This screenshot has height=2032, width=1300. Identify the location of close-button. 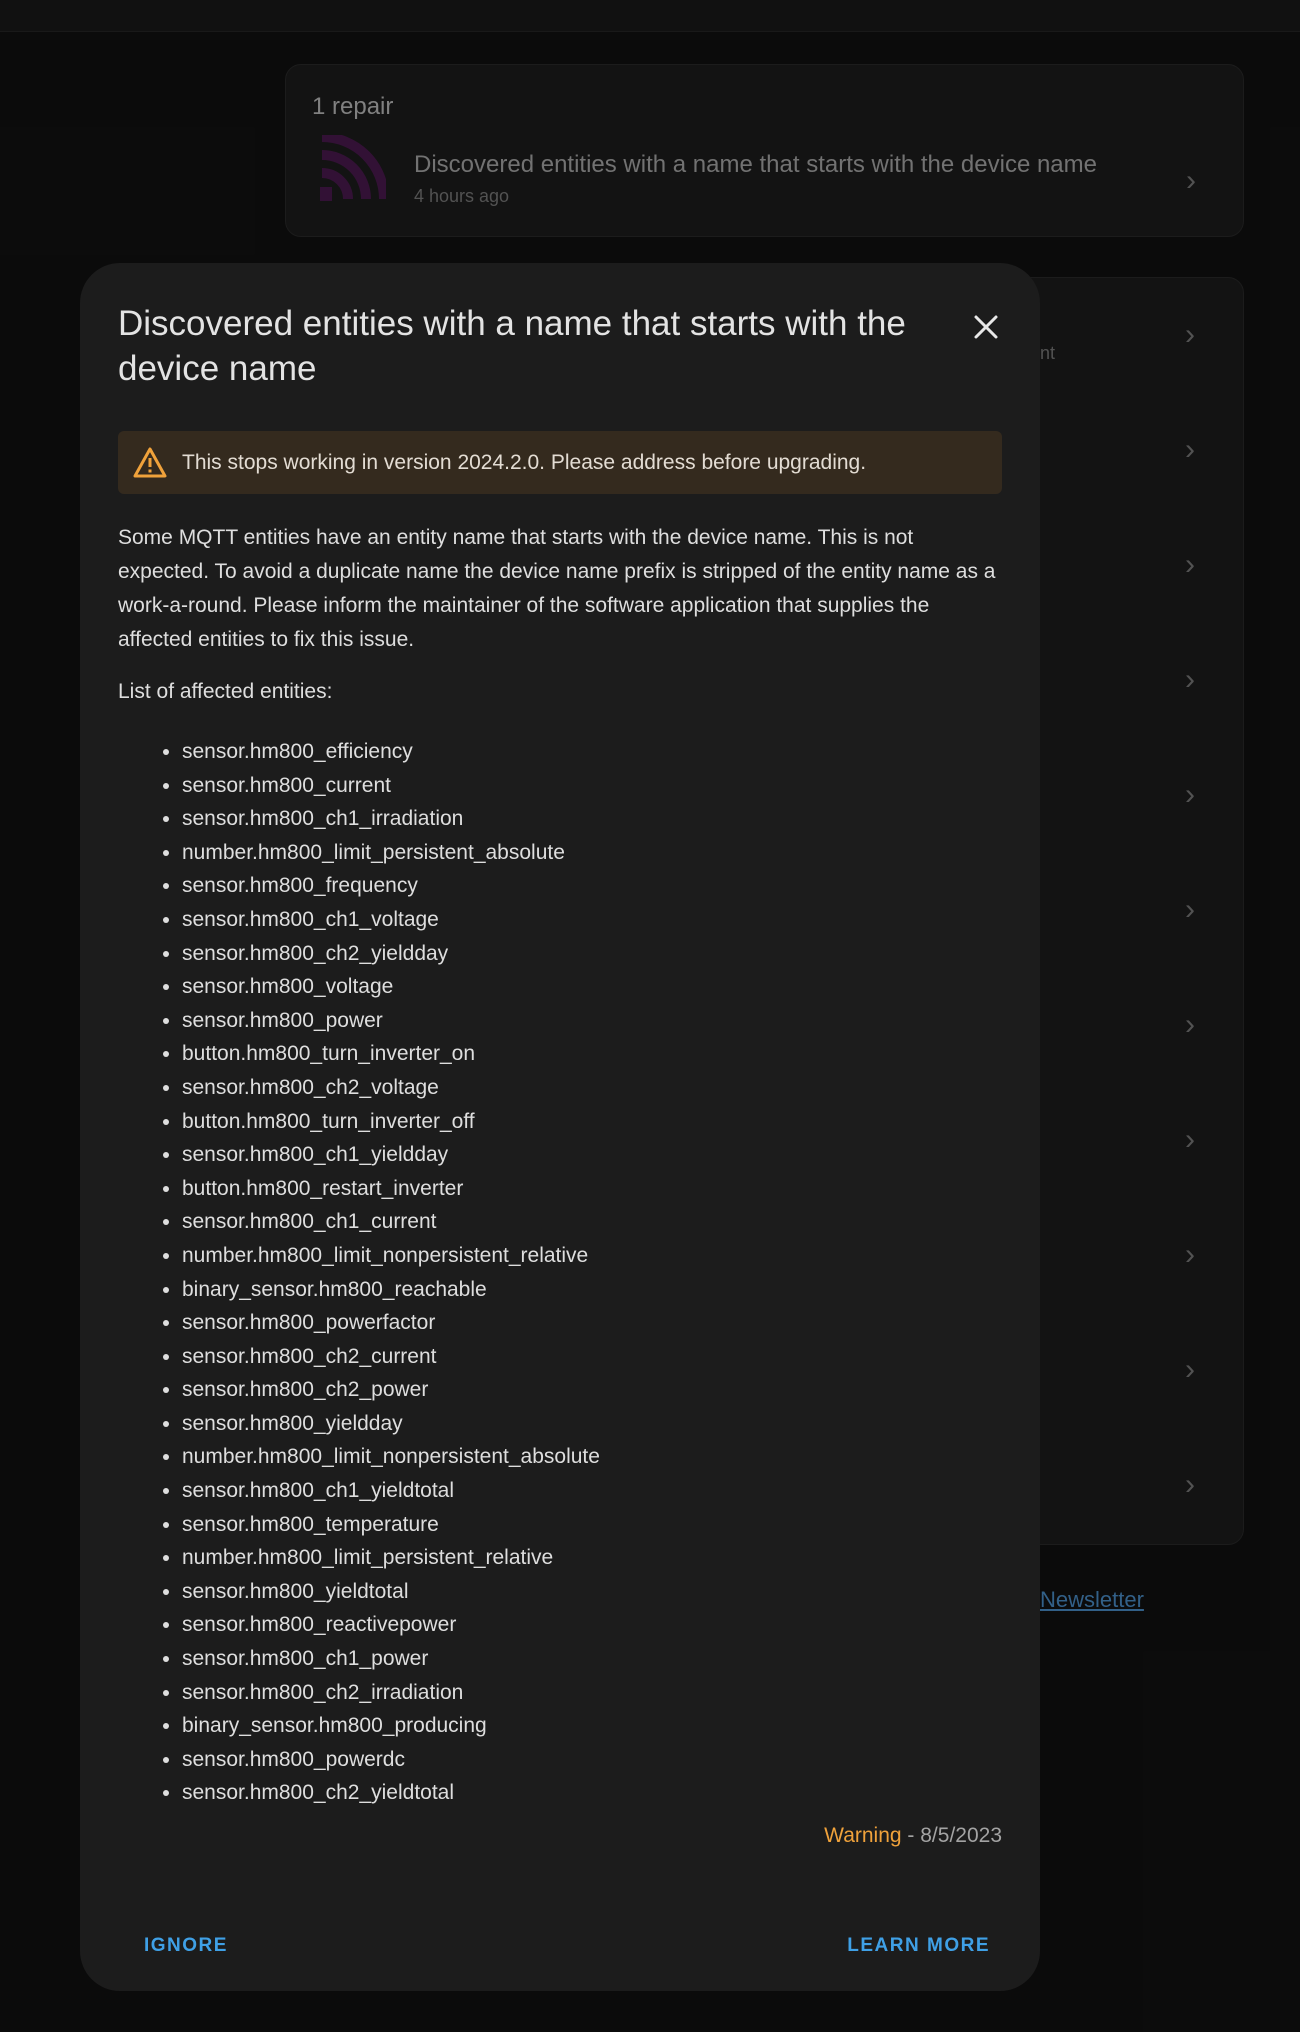
(986, 327).